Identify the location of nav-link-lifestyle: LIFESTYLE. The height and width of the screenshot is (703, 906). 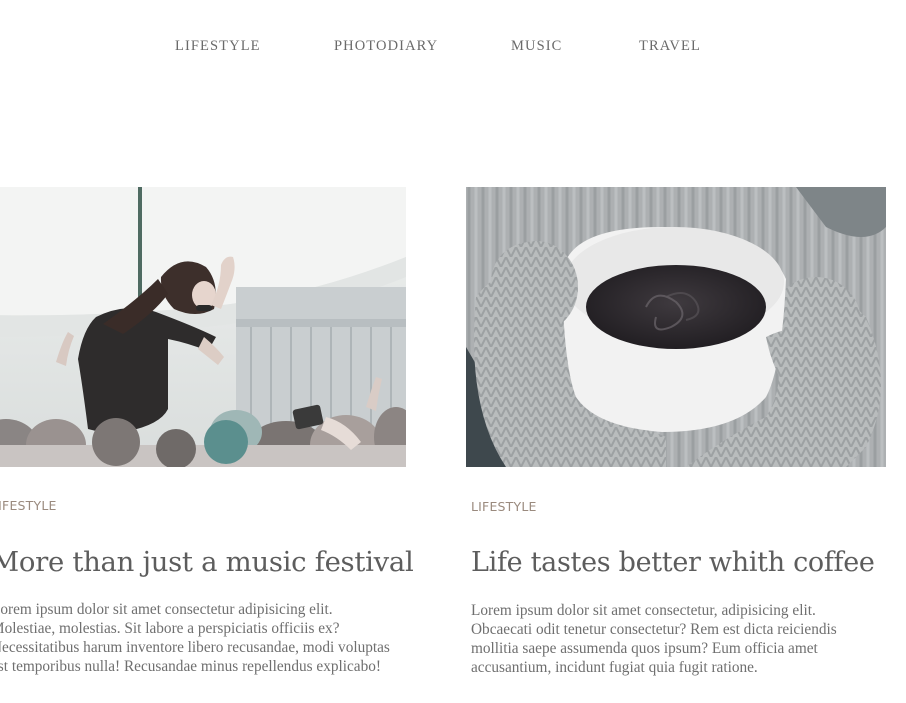
(218, 46).